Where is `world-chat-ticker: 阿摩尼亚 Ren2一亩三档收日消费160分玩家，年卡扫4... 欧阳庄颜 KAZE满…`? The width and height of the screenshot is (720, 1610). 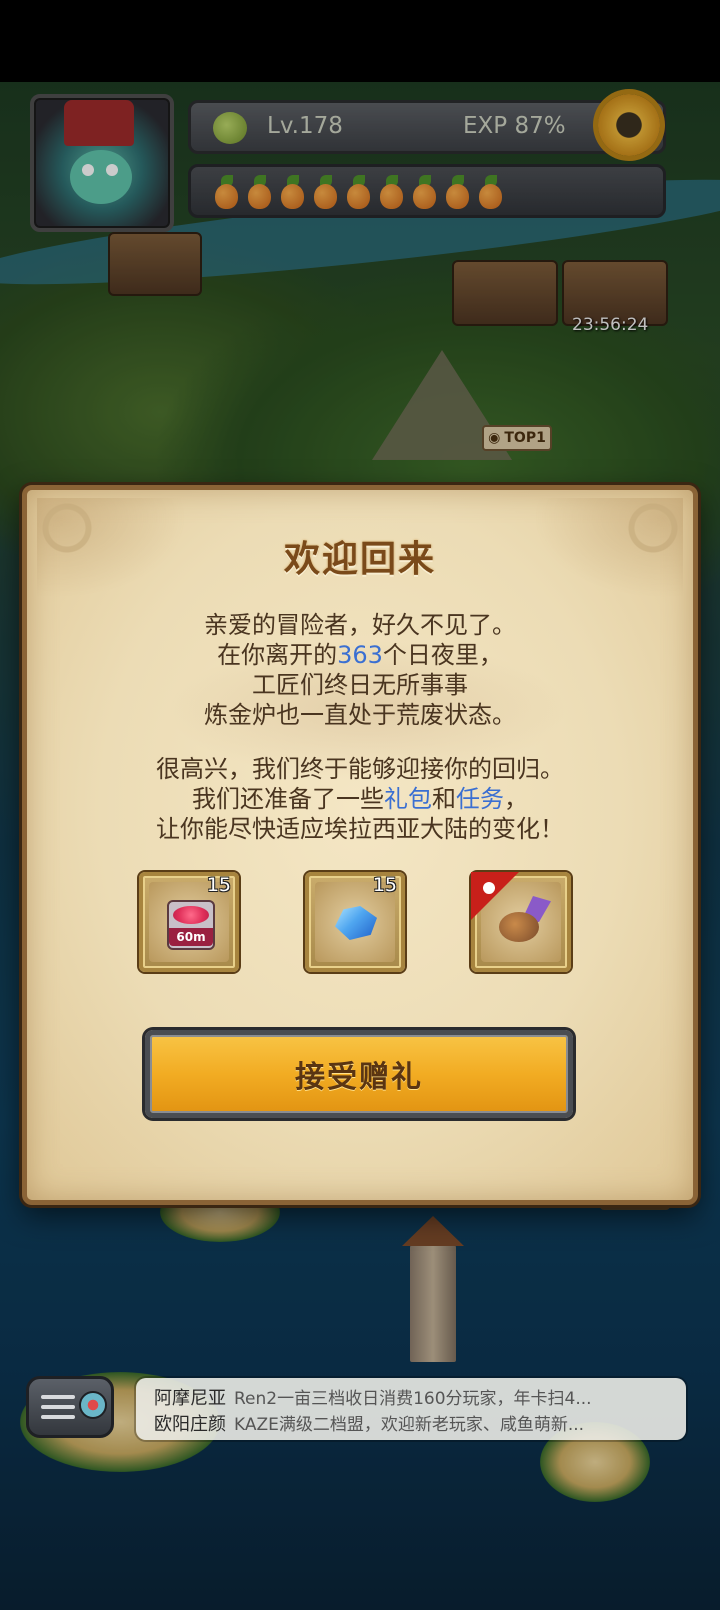 world-chat-ticker: 阿摩尼亚 Ren2一亩三档收日消费160分玩家，年卡扫4... 欧阳庄颜 KAZE满… is located at coordinates (411, 1409).